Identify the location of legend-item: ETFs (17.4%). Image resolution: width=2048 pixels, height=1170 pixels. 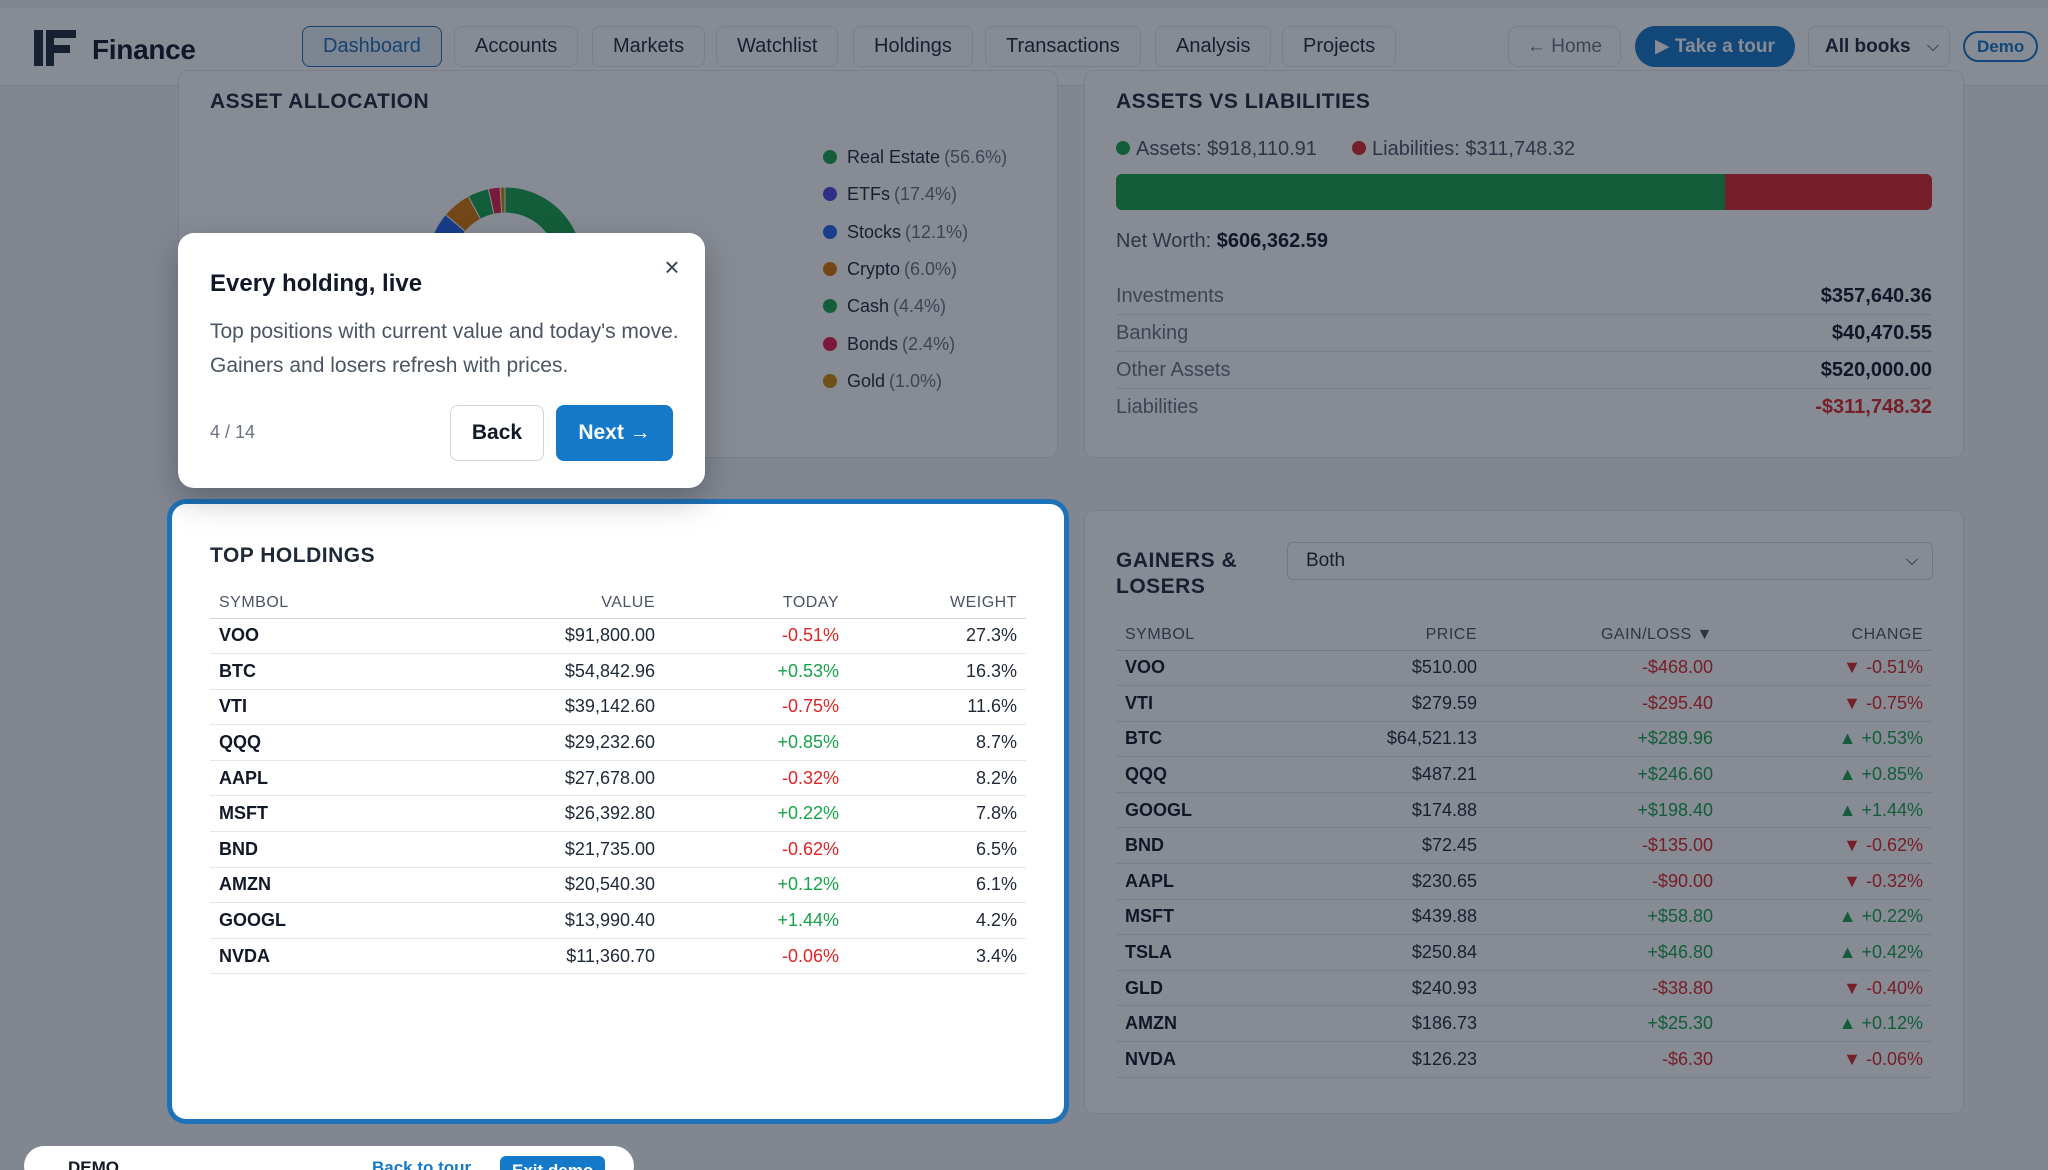
(890, 194).